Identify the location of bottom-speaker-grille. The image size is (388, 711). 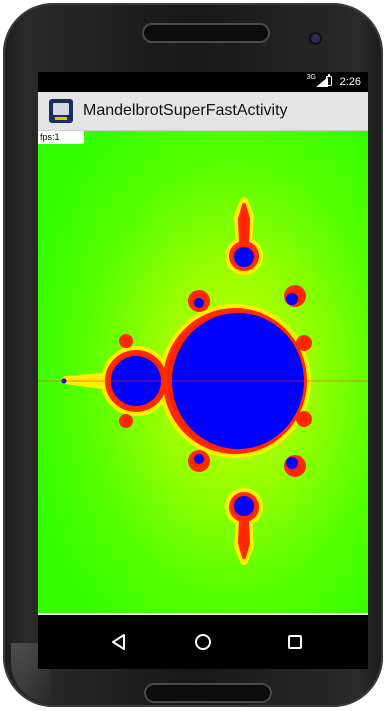
(208, 693).